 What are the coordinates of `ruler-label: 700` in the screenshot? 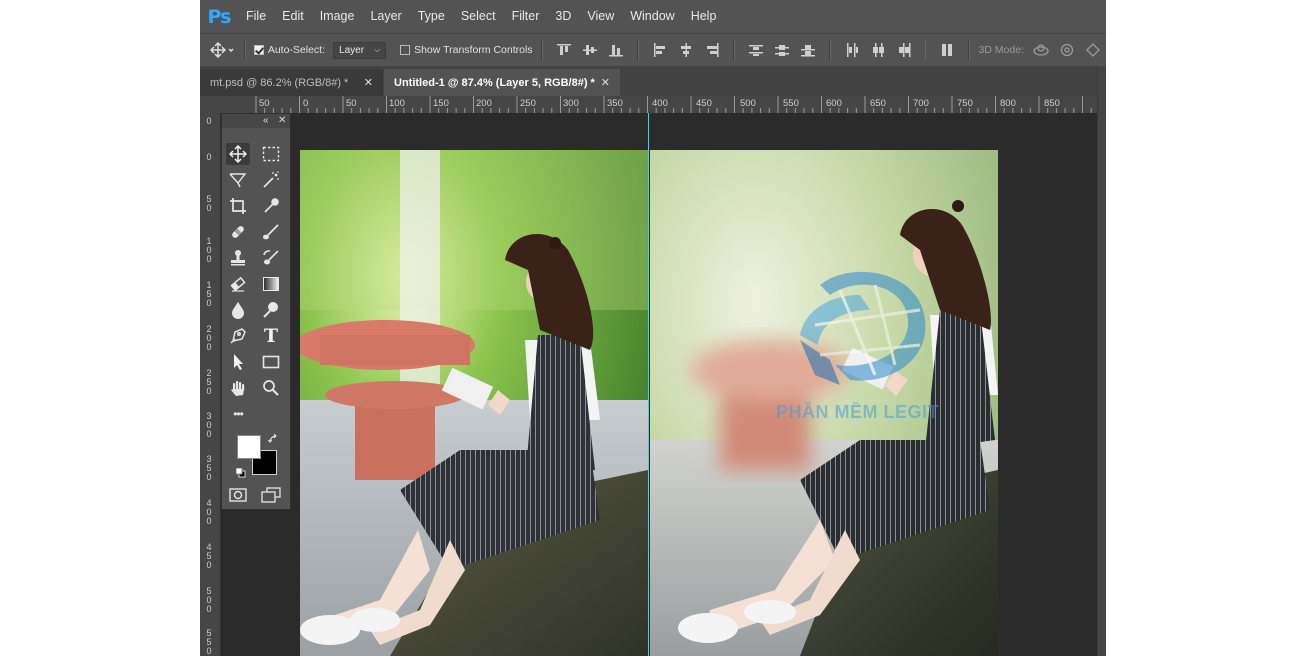 It's located at (921, 103).